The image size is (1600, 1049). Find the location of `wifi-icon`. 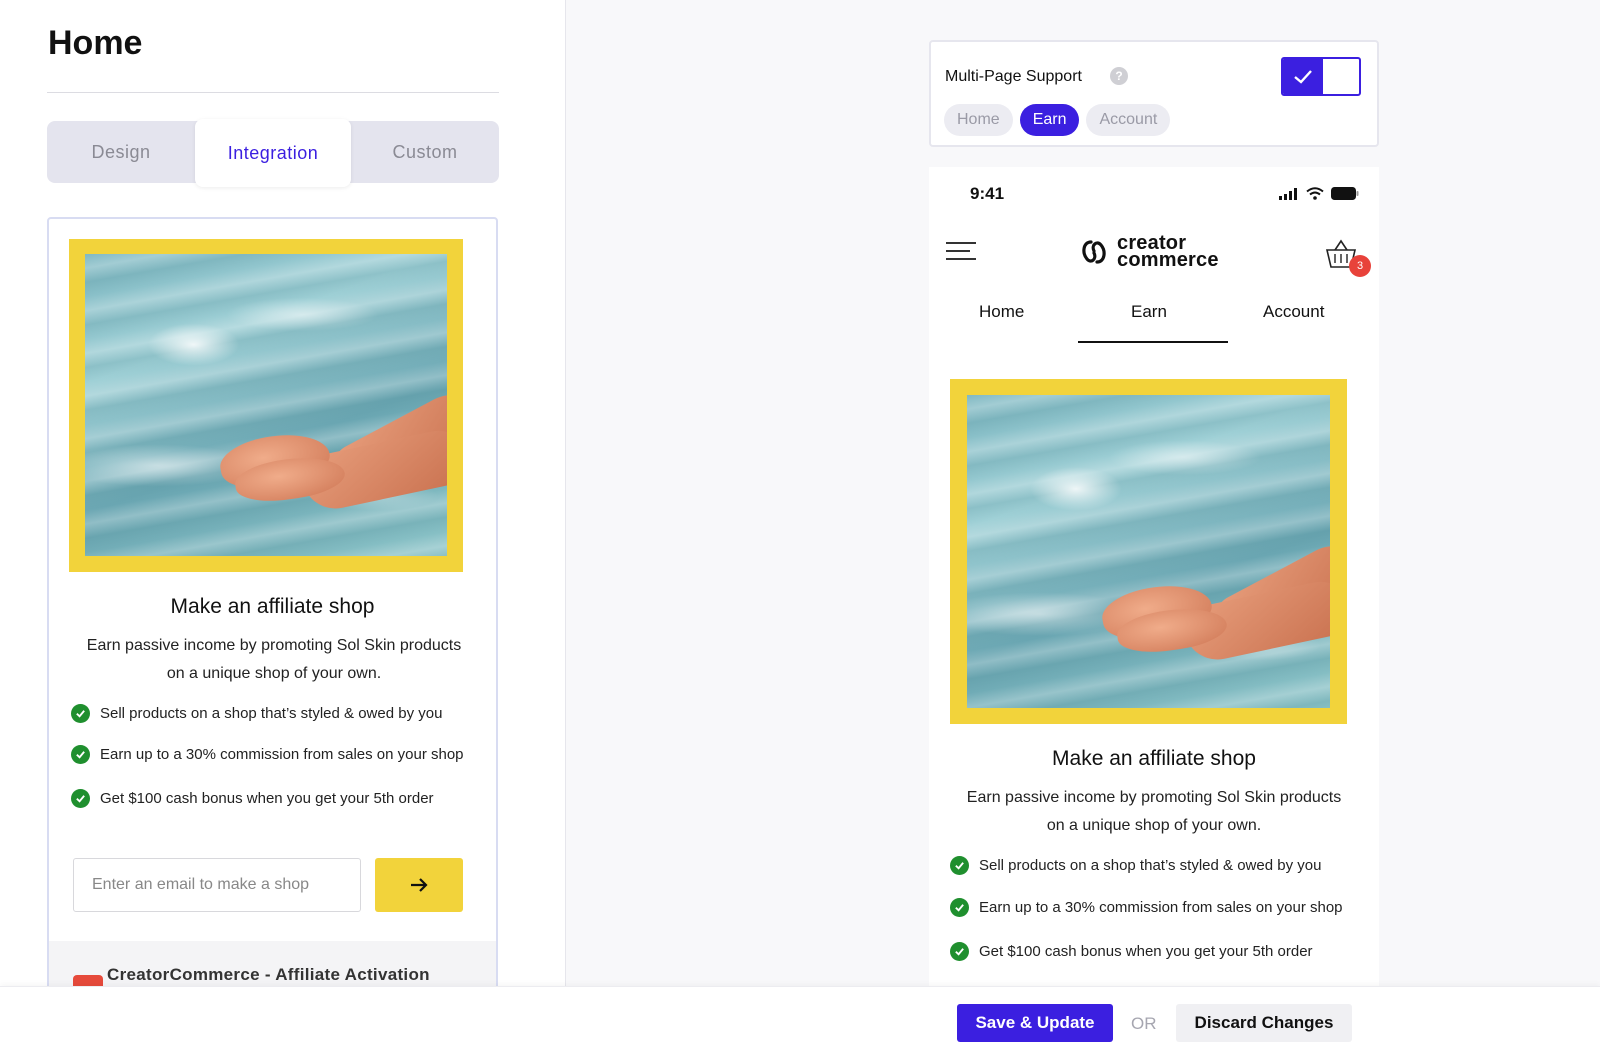

wifi-icon is located at coordinates (1315, 193).